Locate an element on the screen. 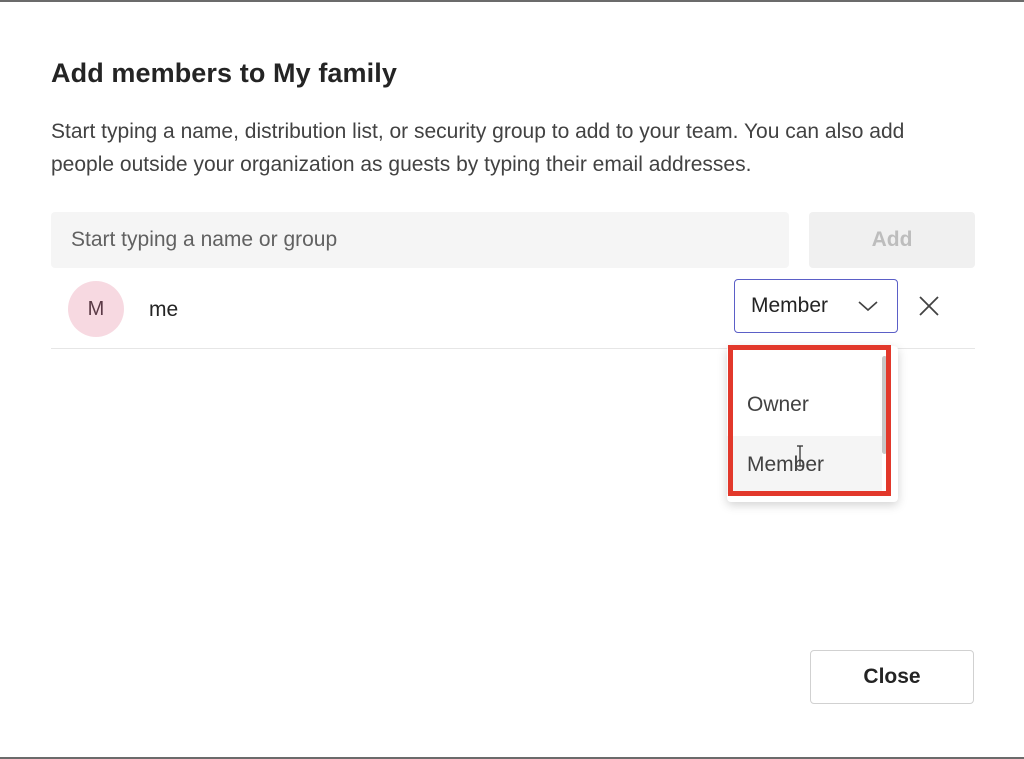  add-button: Add is located at coordinates (892, 240).